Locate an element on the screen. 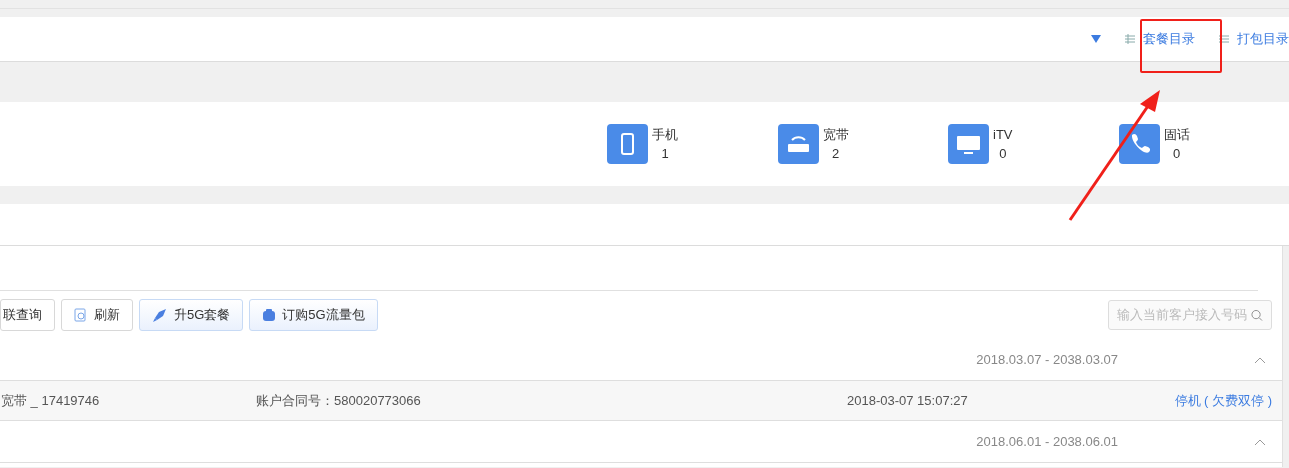  contract-number: 账户合同号：580020773066 is located at coordinates (339, 400).